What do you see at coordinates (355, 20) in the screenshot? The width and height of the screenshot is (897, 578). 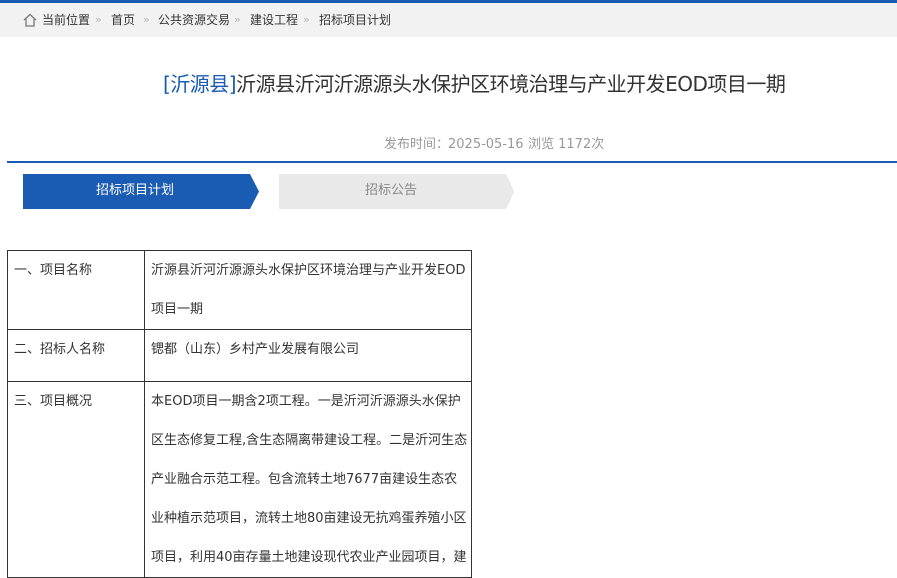 I see `breadcrumb-item-bid-plan: 招标项目计划` at bounding box center [355, 20].